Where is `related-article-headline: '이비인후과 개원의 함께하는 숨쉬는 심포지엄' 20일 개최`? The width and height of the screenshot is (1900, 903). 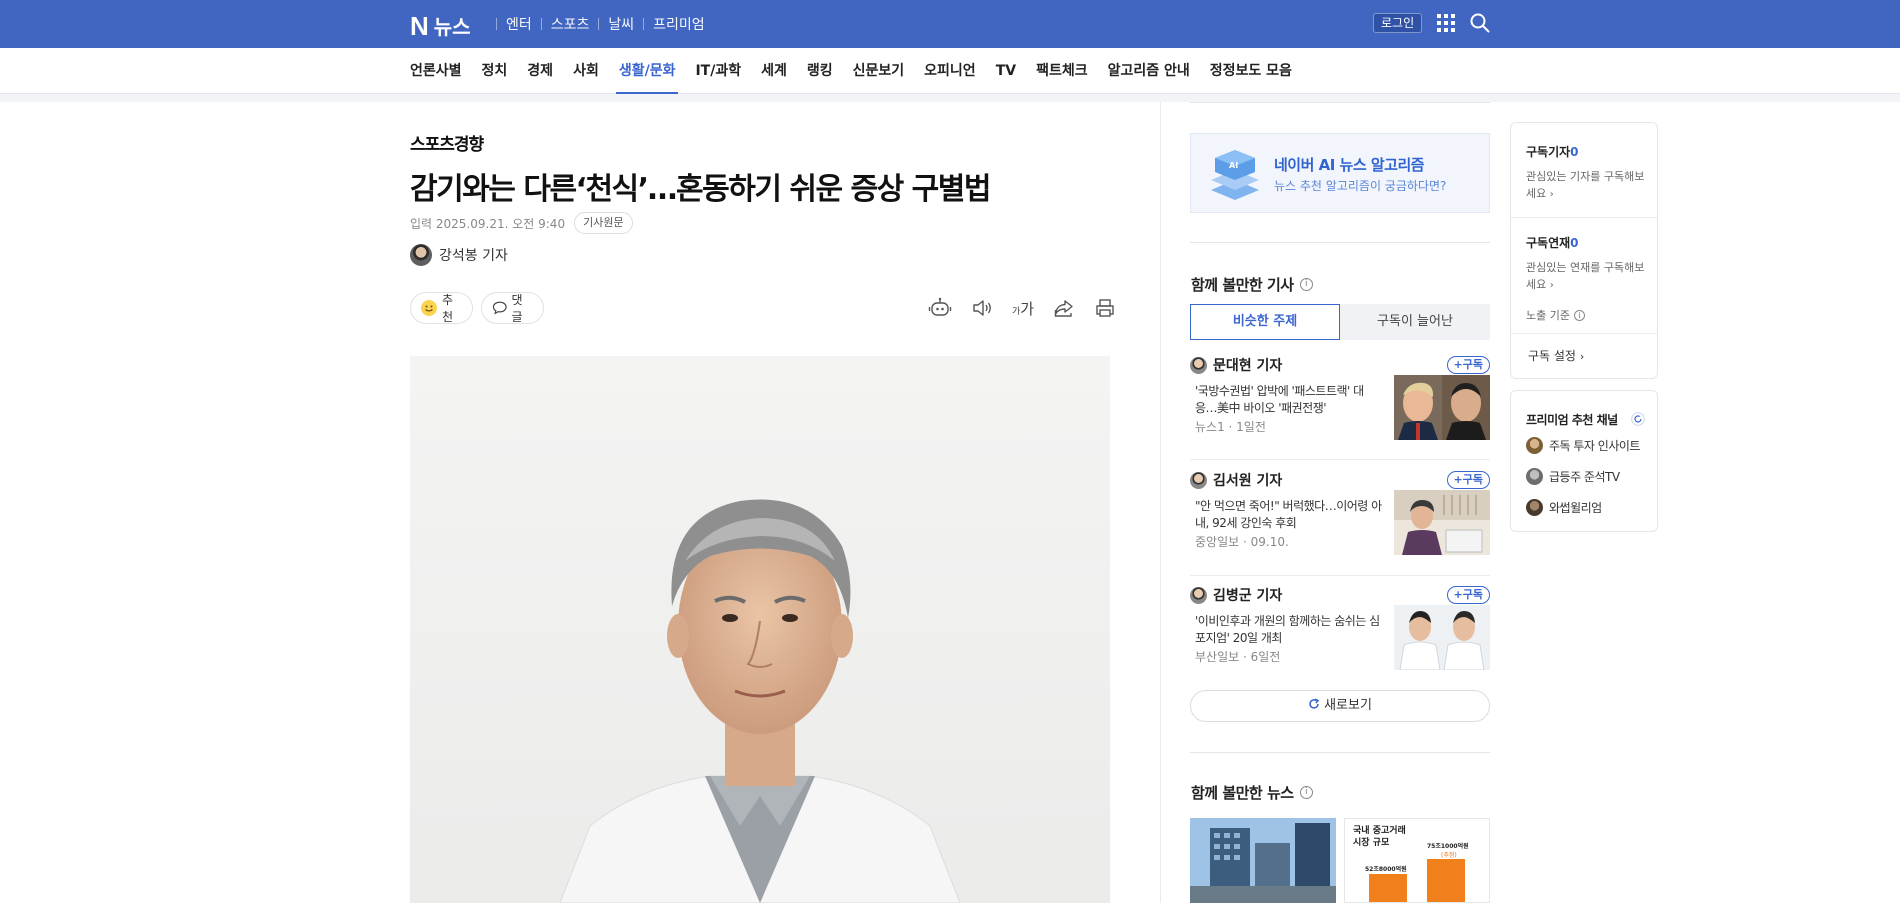
related-article-headline: '이비인후과 개원의 함께하는 숨쉬는 심포지엄' 20일 개최 is located at coordinates (1290, 630).